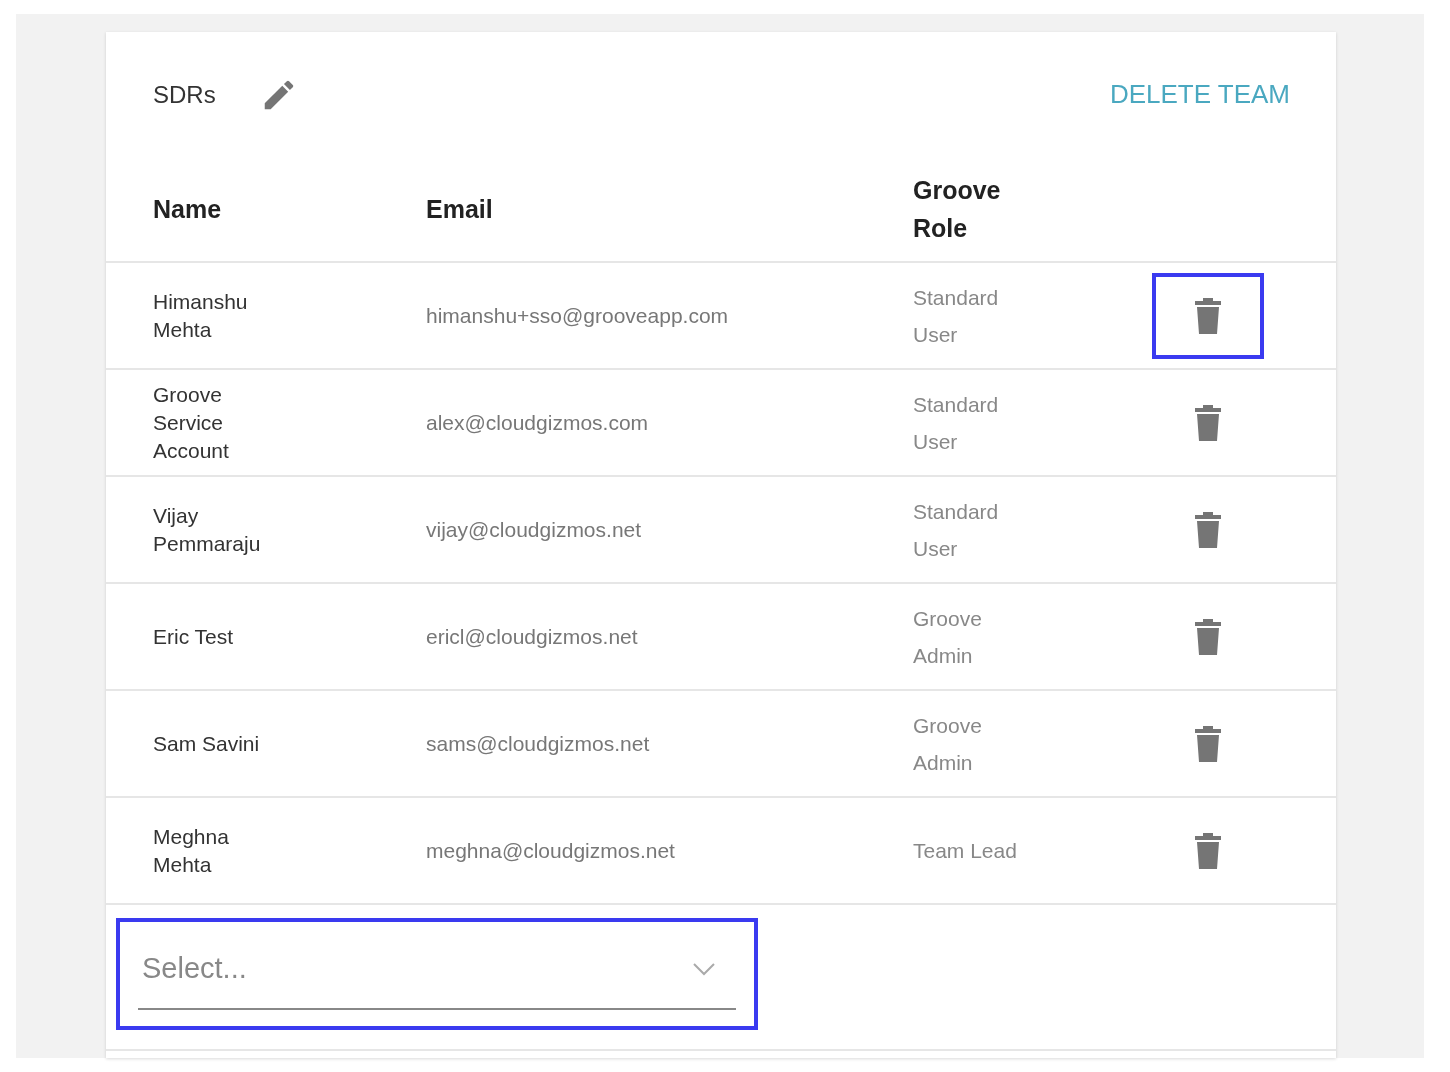 This screenshot has width=1450, height=1072. I want to click on column-header: Name, so click(187, 209).